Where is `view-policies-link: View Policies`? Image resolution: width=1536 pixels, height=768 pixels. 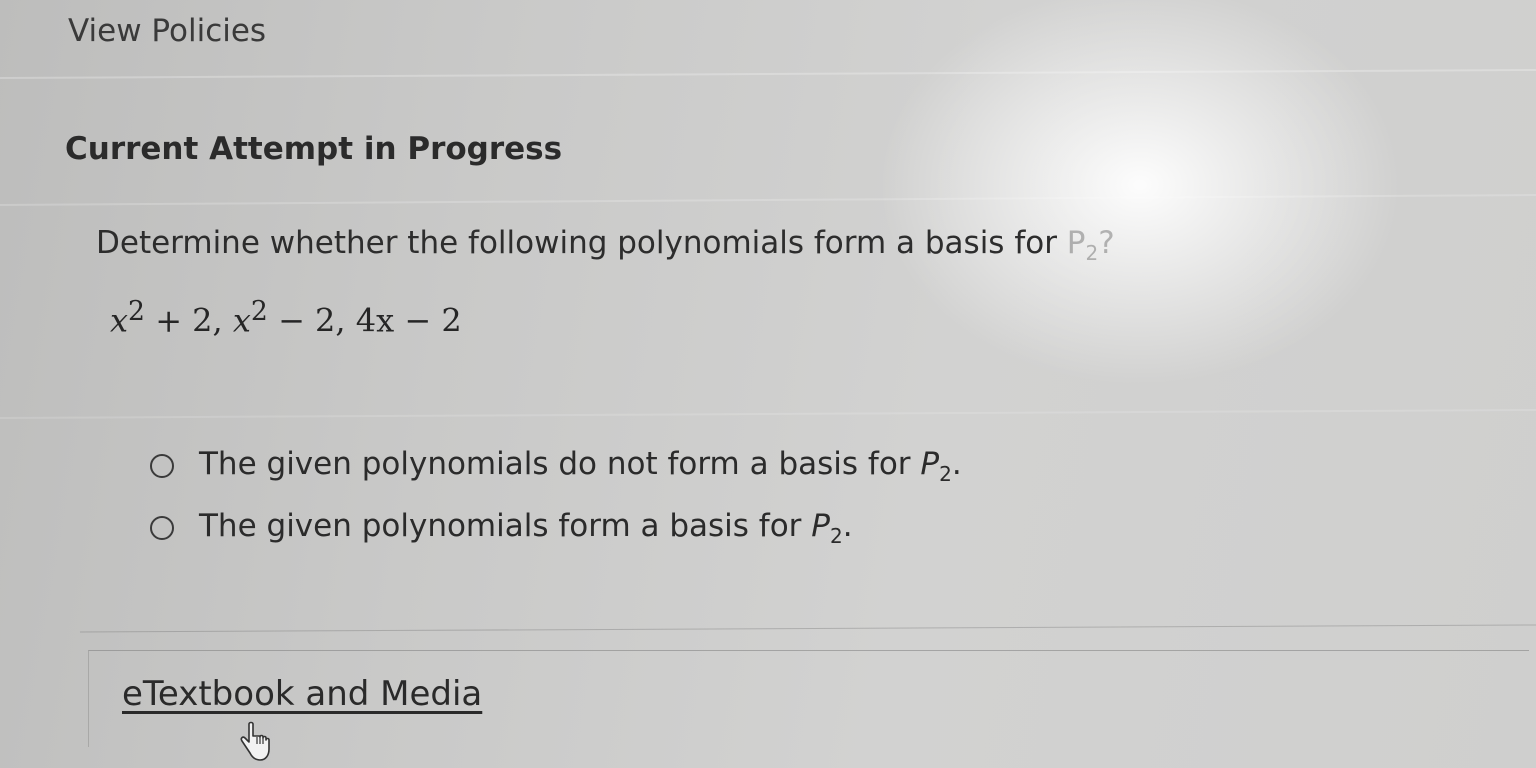 view-policies-link: View Policies is located at coordinates (167, 31).